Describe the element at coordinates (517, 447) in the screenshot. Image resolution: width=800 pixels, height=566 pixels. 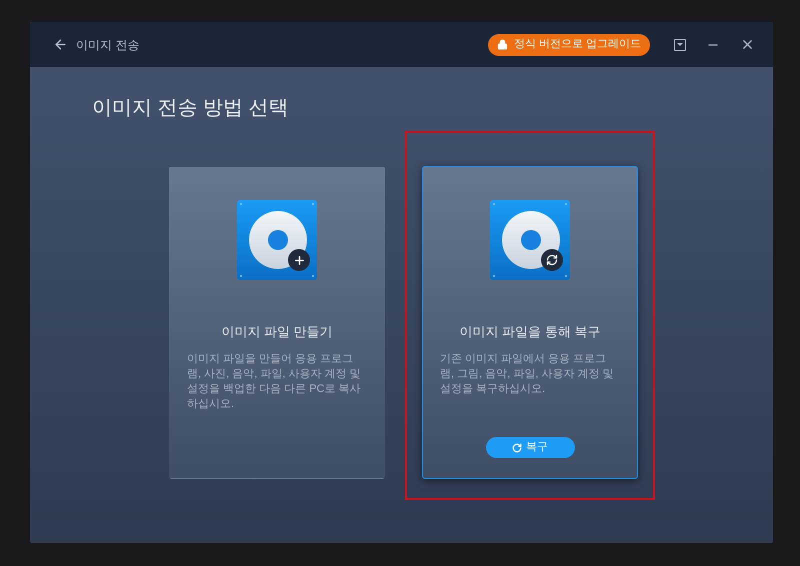
I see `refresh-icon` at that location.